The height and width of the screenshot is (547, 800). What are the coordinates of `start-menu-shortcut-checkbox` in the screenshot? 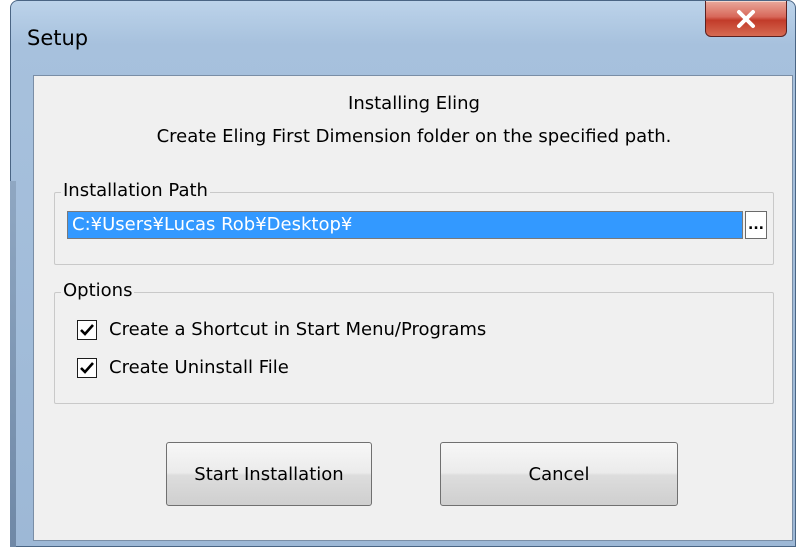 It's located at (87, 329).